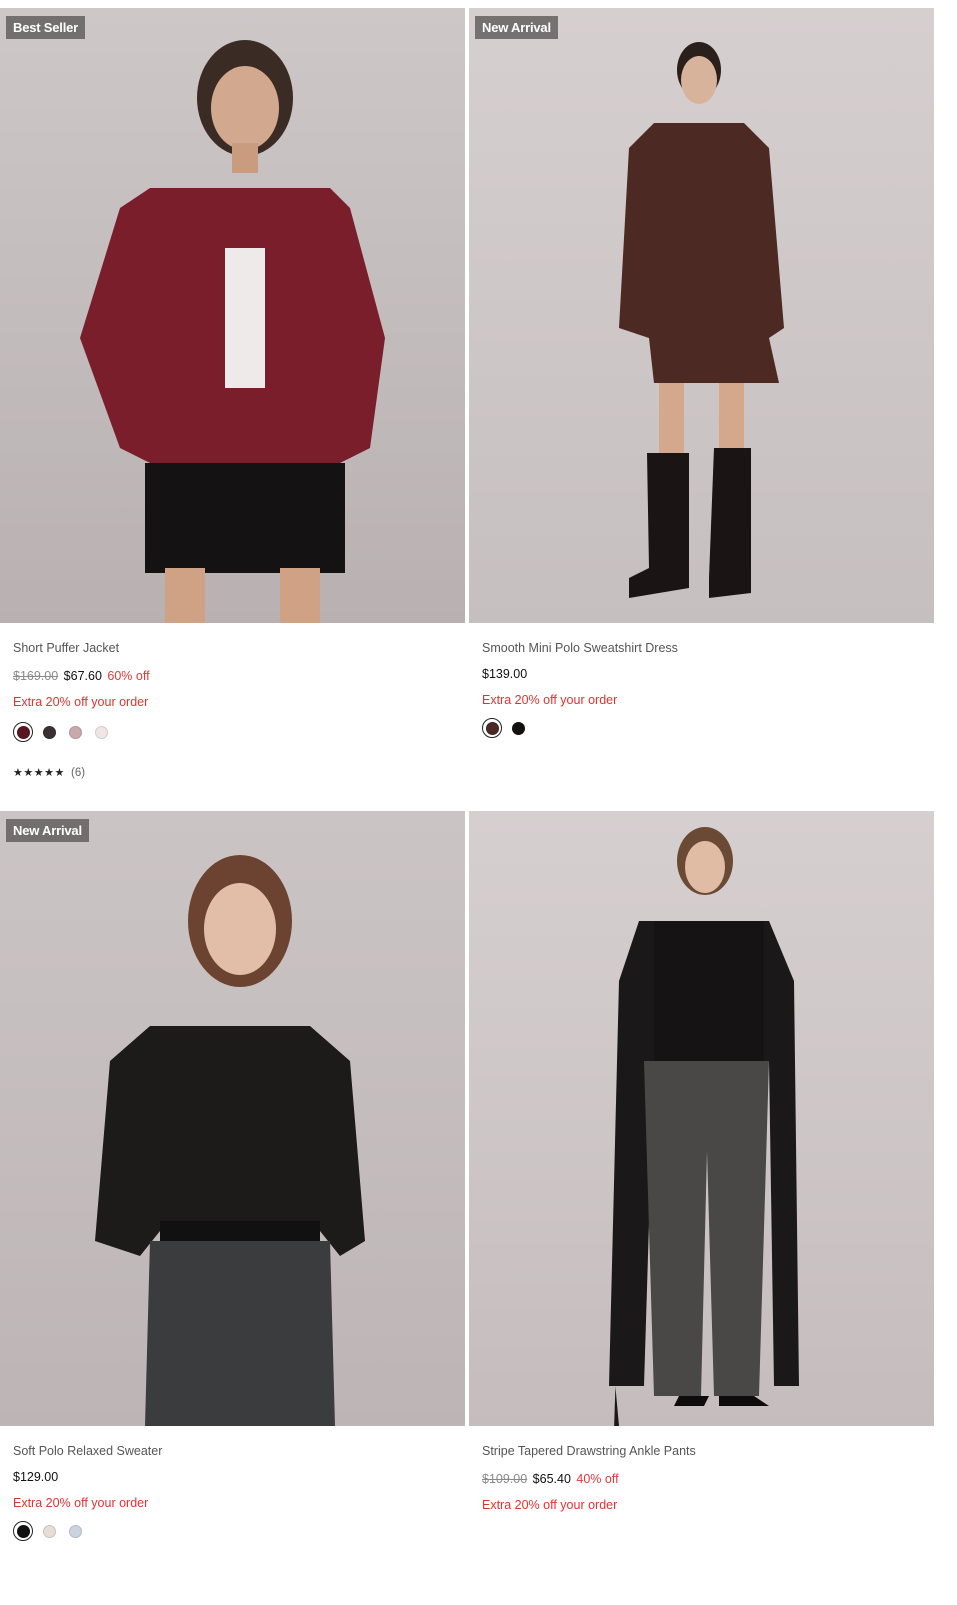  Describe the element at coordinates (708, 1480) in the screenshot. I see `price-row: $109.00 $65.40 40% off` at that location.